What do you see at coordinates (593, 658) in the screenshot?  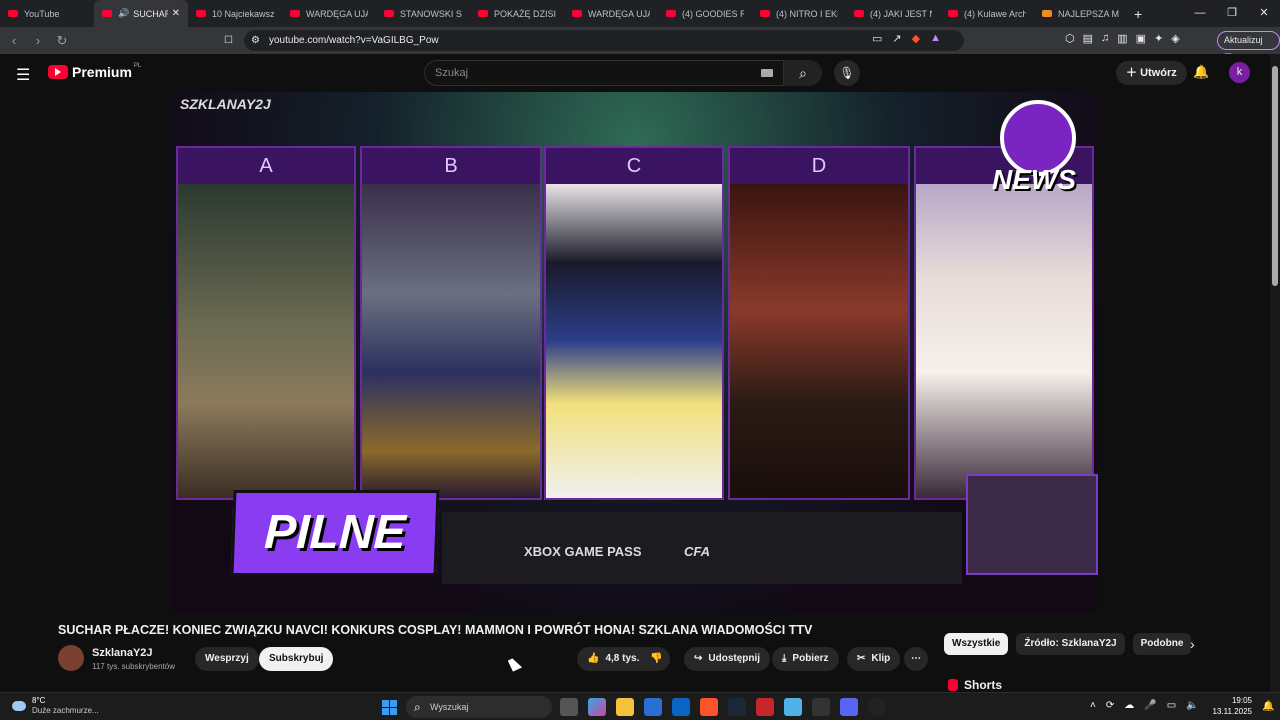 I see `thumbs-up-icon: 👍` at bounding box center [593, 658].